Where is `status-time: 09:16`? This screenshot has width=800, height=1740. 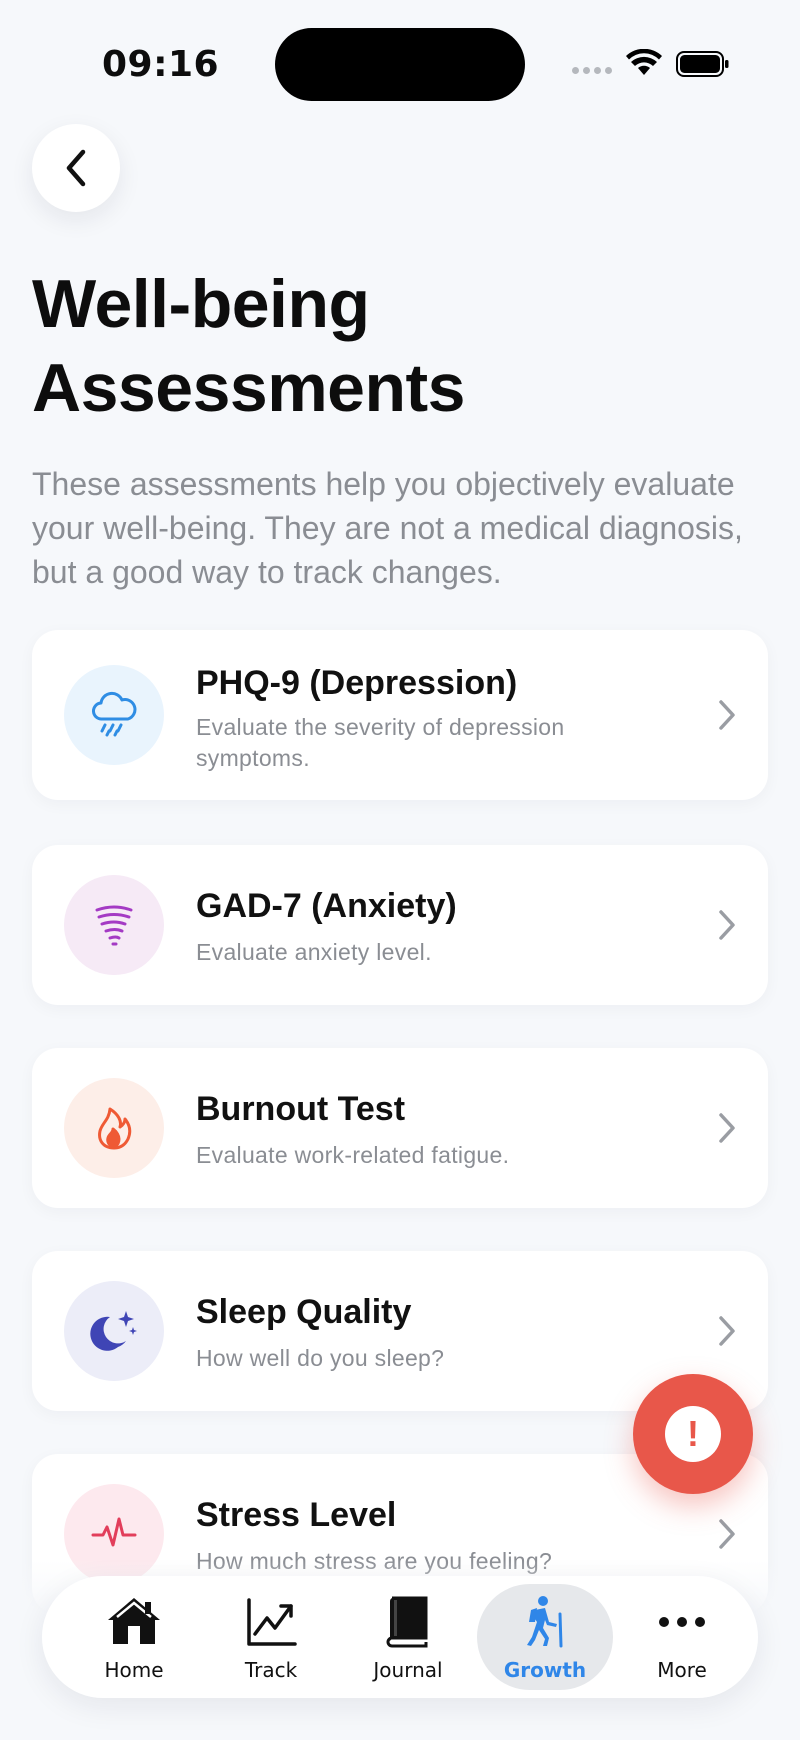 status-time: 09:16 is located at coordinates (161, 64).